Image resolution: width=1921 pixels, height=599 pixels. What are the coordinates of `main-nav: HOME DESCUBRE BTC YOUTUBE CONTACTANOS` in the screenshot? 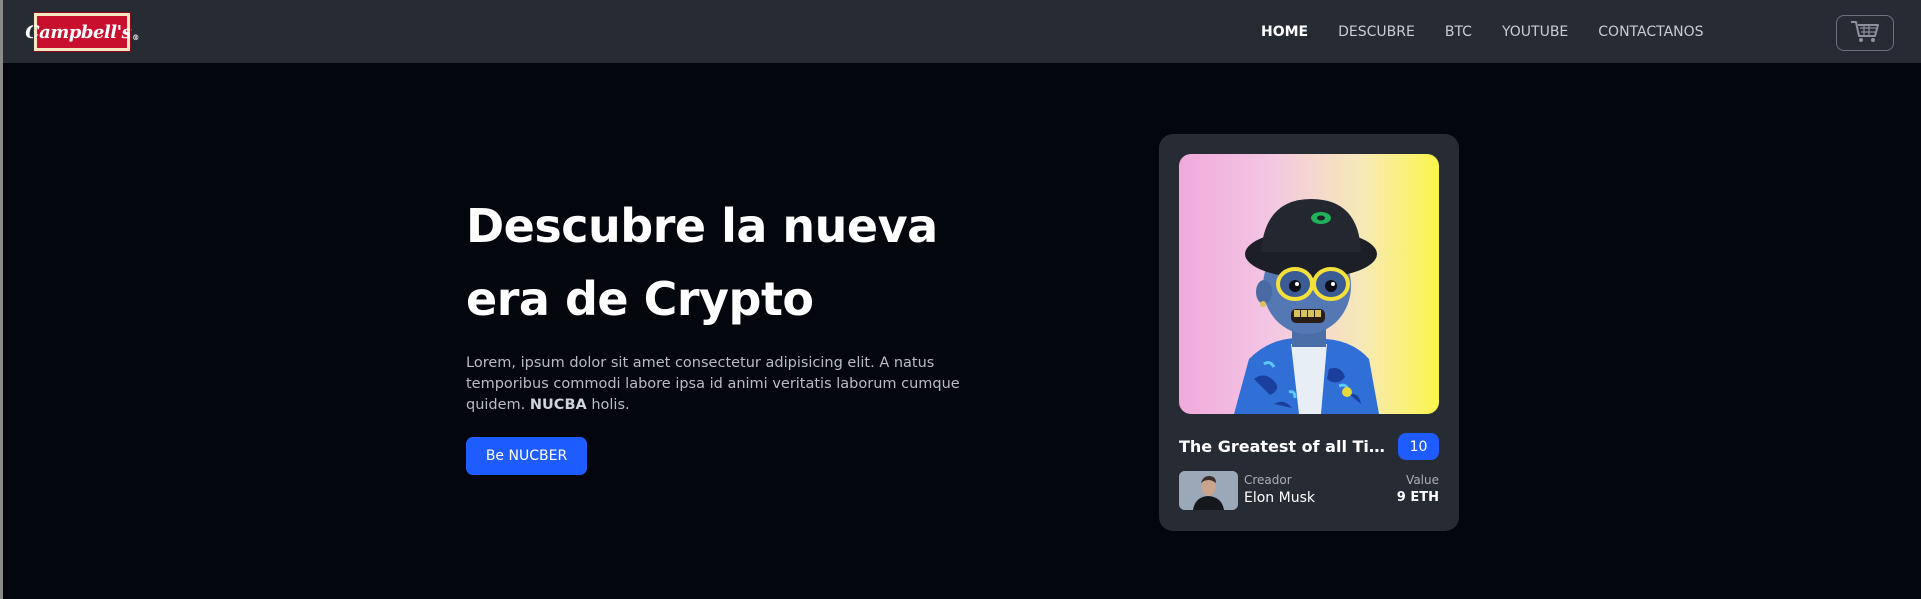 It's located at (1497, 32).